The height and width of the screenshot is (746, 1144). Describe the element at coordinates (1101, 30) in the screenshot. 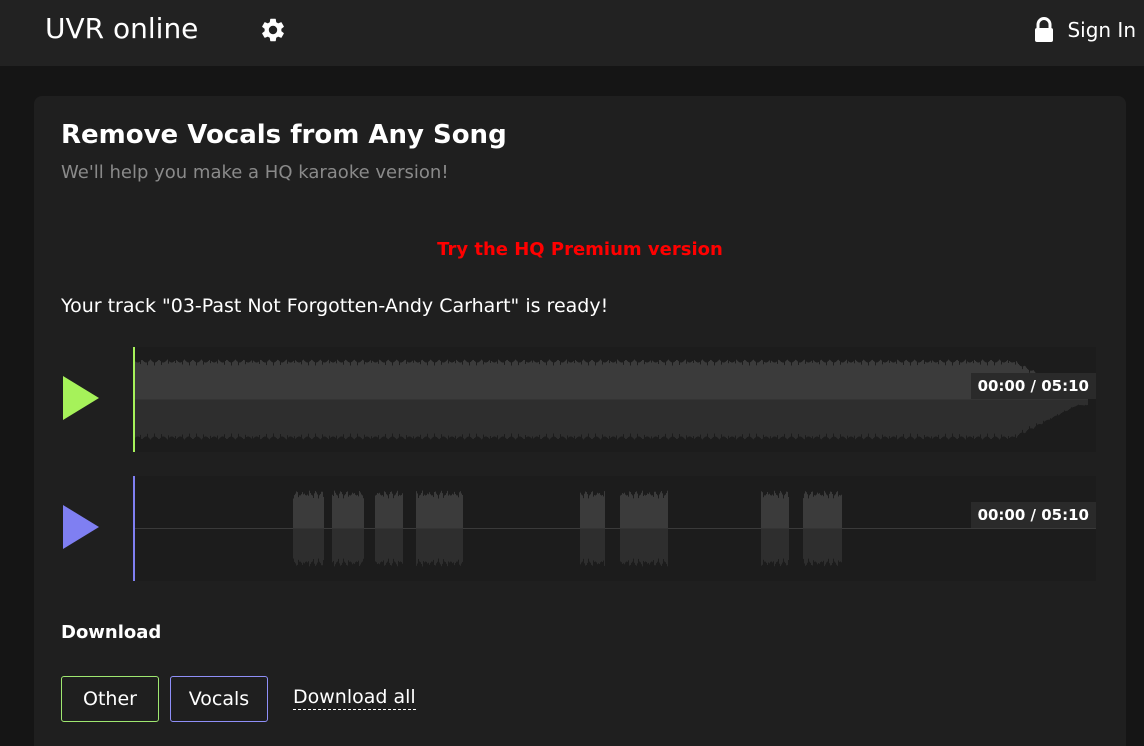

I see `sign-in-label: Sign In` at that location.